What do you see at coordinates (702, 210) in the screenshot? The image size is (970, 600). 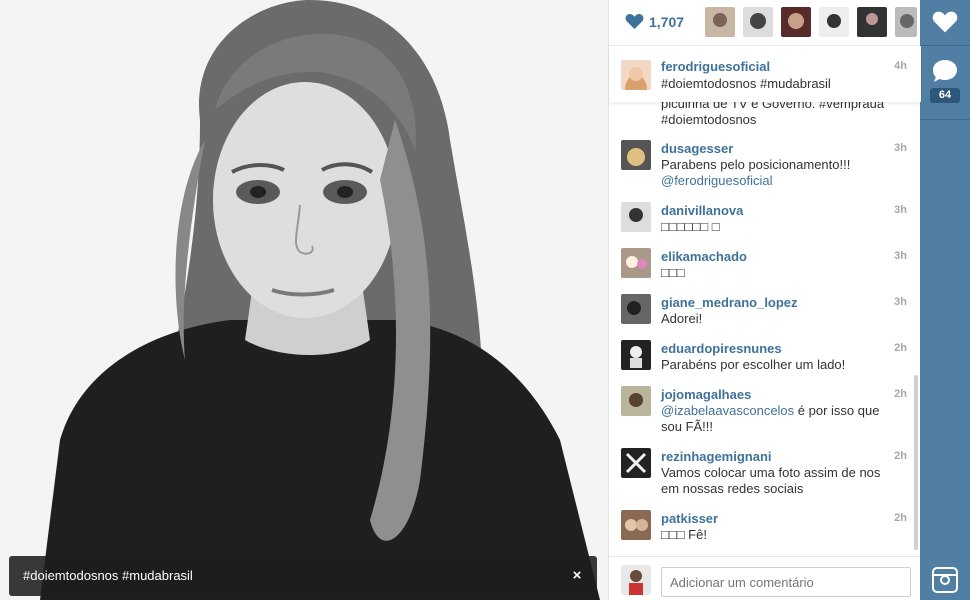 I see `comment-username: danivillanova` at bounding box center [702, 210].